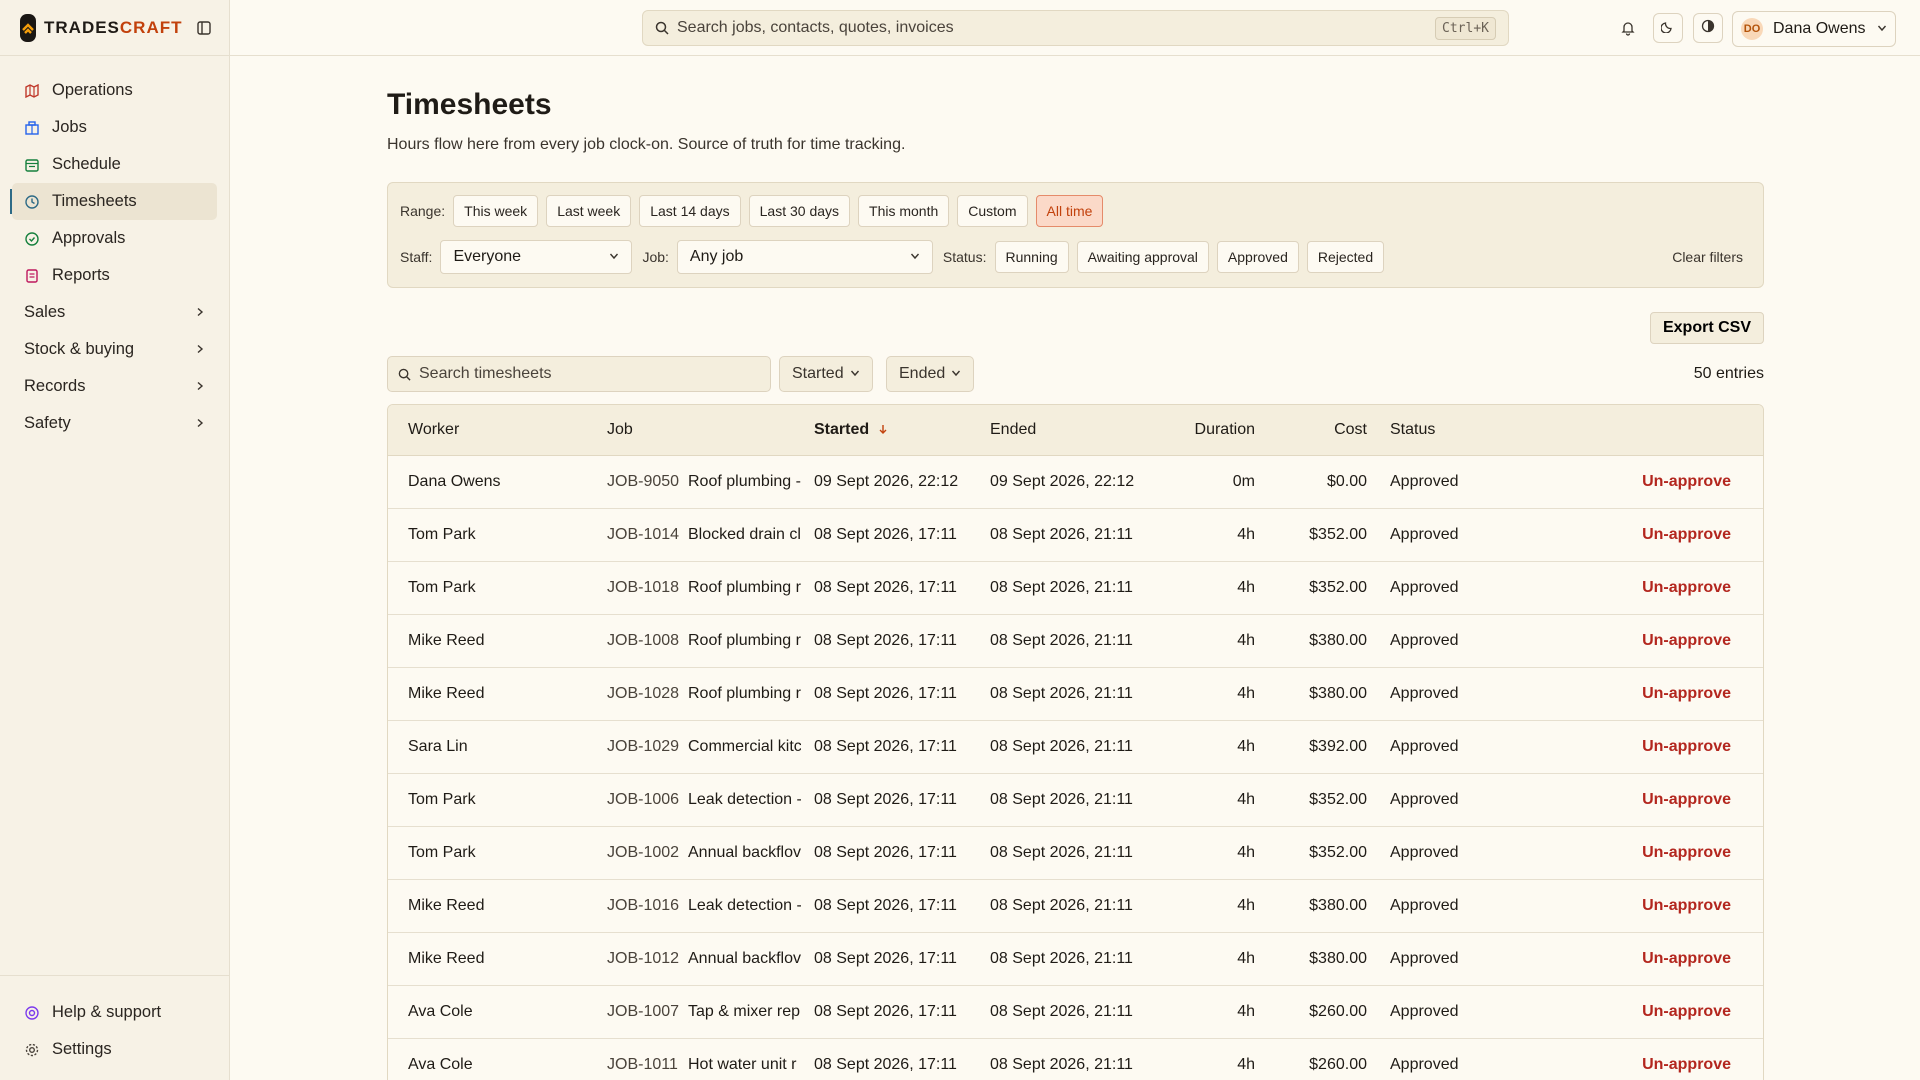 This screenshot has width=1920, height=1080. I want to click on sidebar-item-label: Jobs, so click(69, 127).